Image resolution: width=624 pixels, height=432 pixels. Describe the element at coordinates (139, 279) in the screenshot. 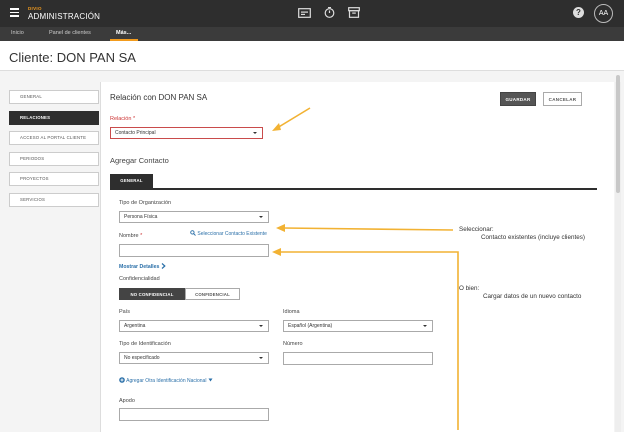

I see `confidencialidad-label: Confidencialidad` at that location.